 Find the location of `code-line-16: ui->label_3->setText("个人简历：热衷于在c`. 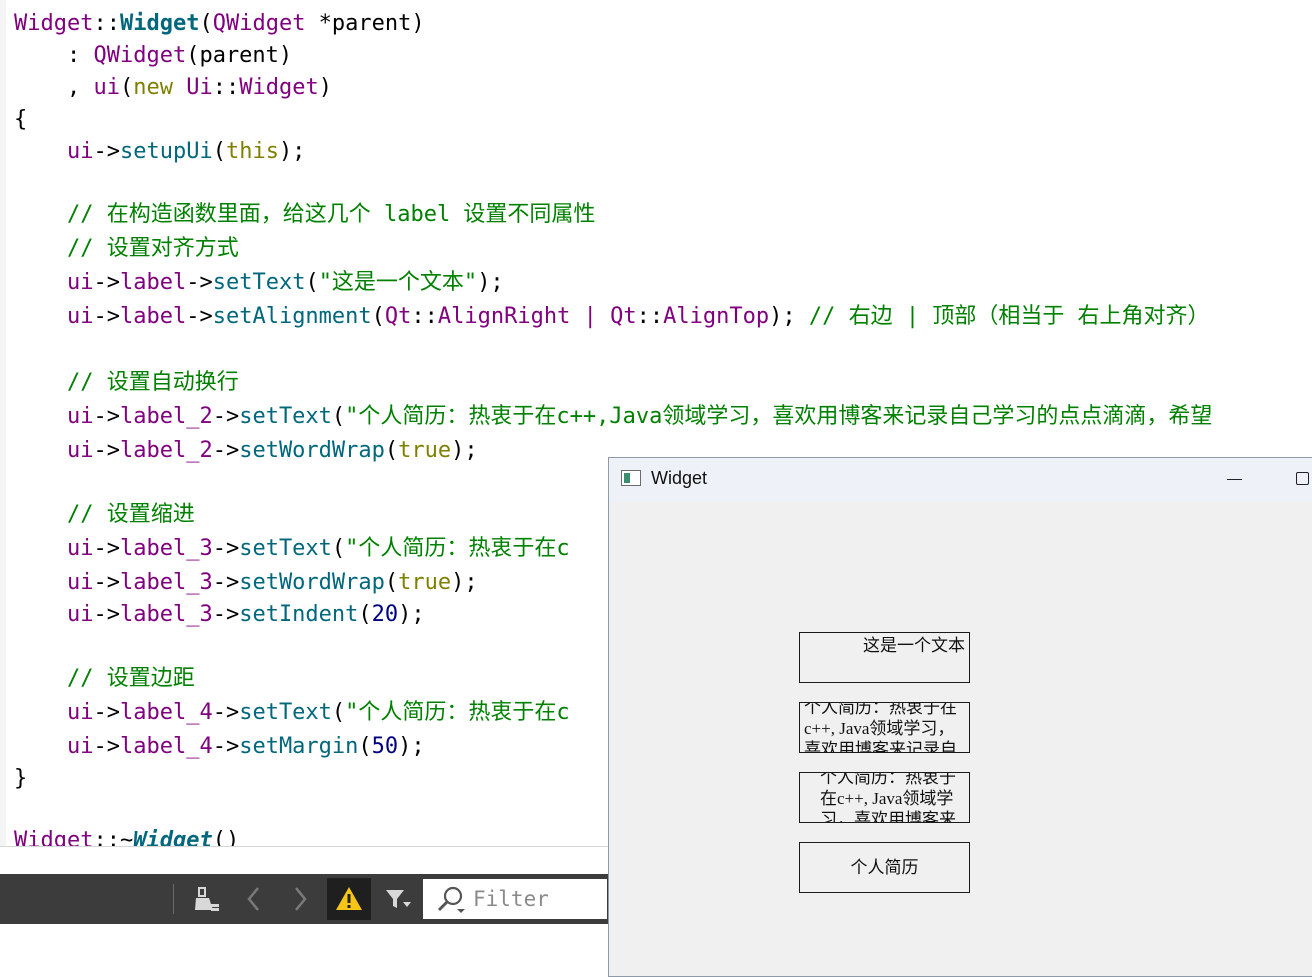

code-line-16: ui->label_3->setText("个人简历：热衷于在c is located at coordinates (318, 548).